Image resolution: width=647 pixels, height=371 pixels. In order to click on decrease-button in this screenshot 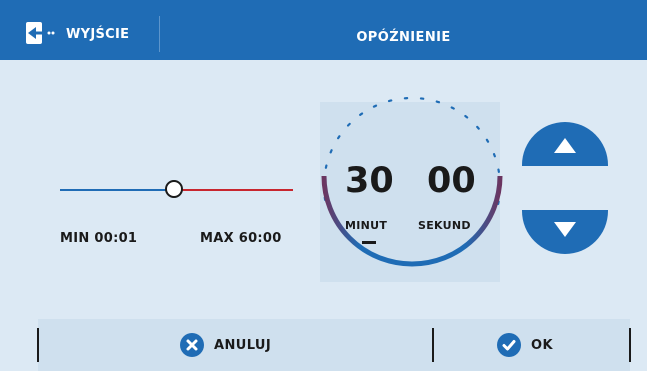, I will do `click(565, 232)`.